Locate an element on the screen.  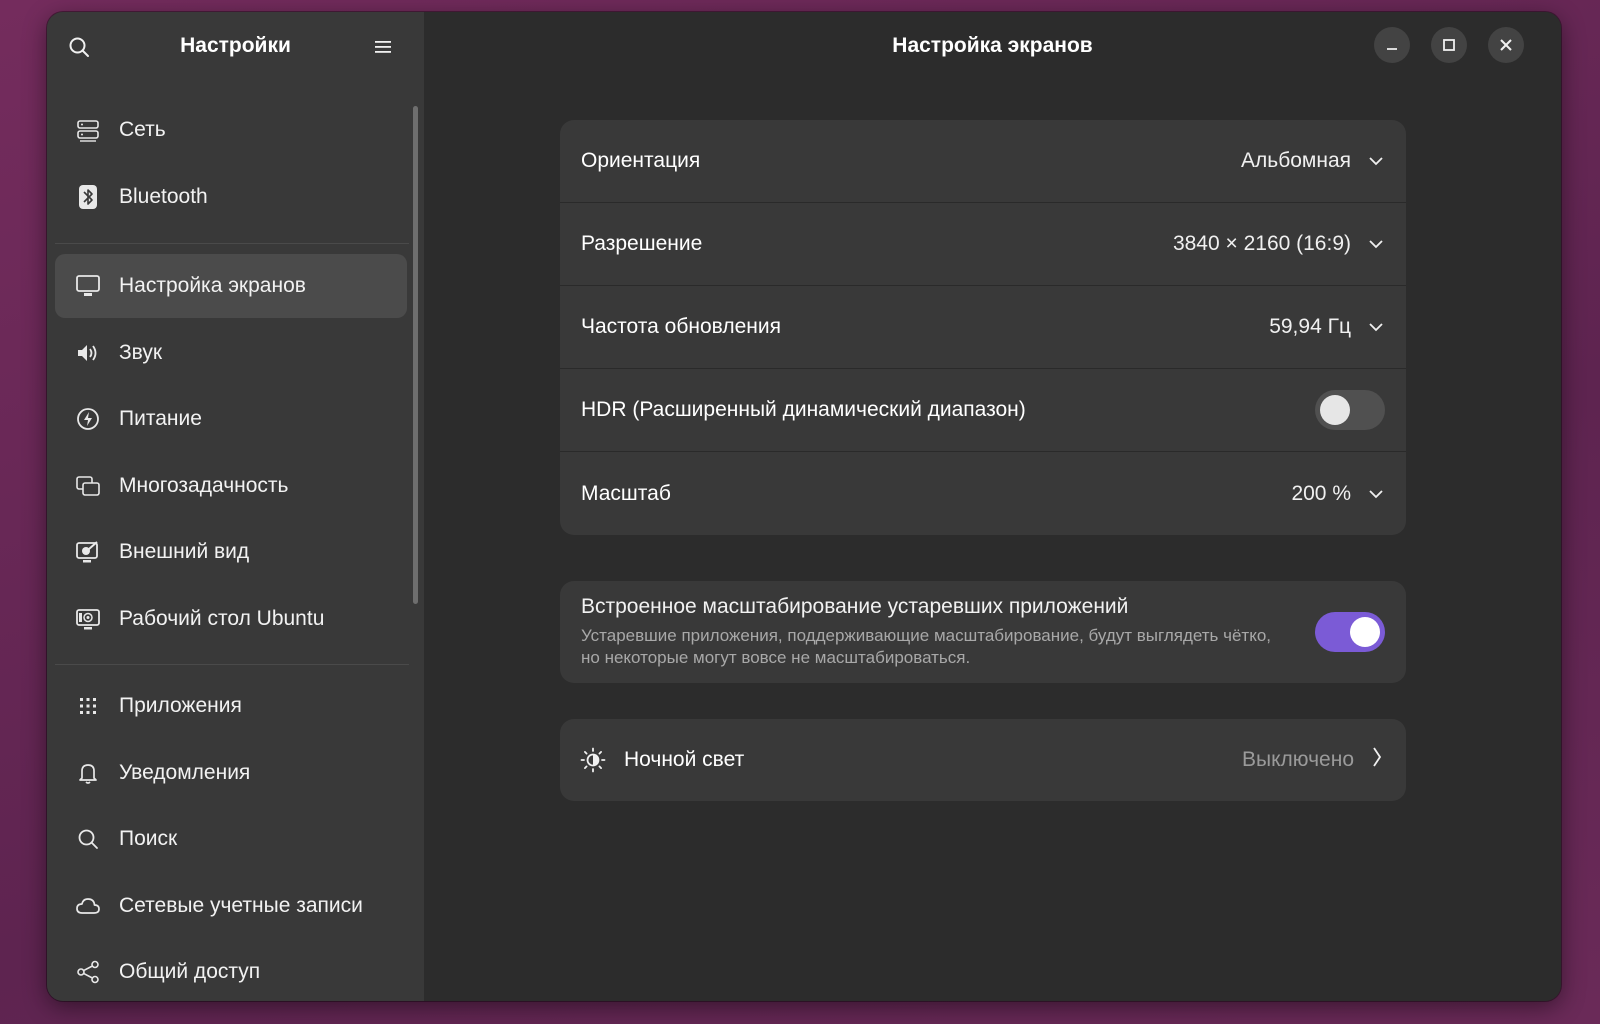
sidebar-item-label: Звук is located at coordinates (141, 352).